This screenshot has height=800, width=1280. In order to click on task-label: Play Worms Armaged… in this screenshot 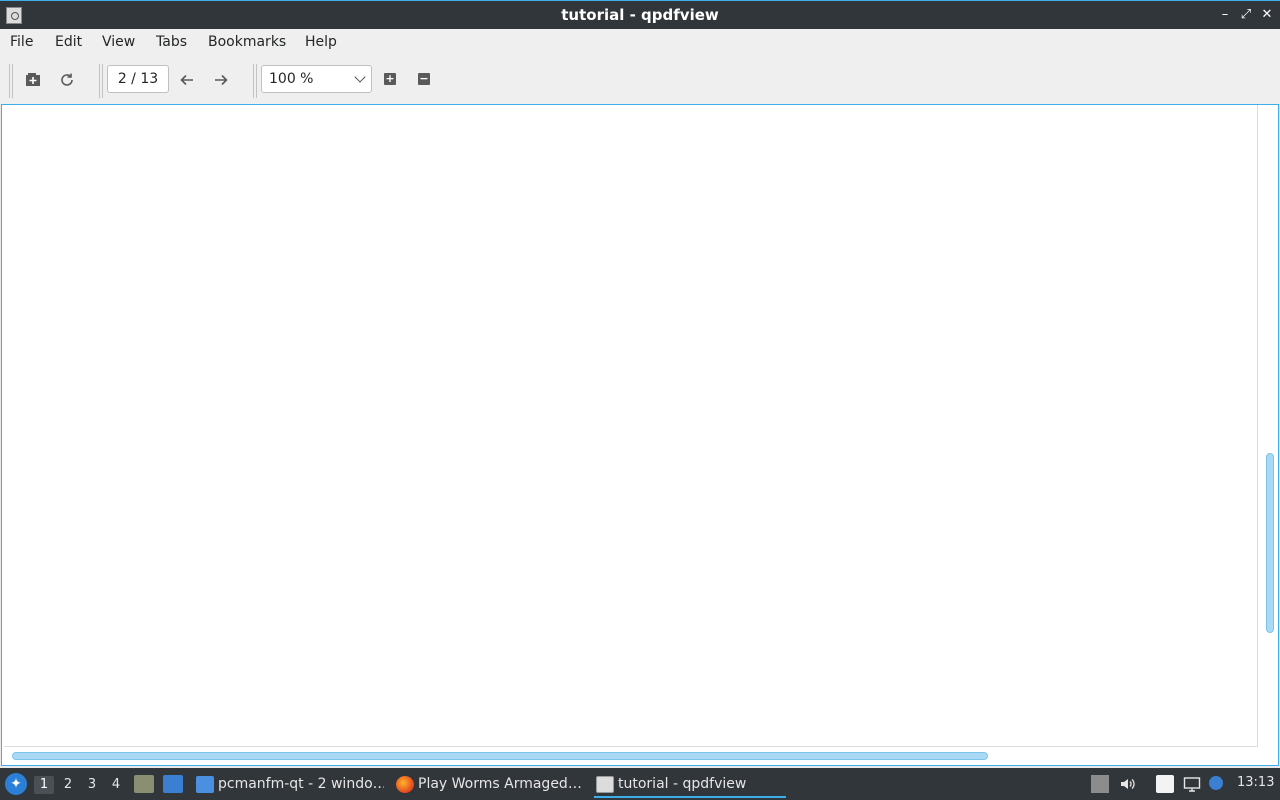, I will do `click(500, 784)`.